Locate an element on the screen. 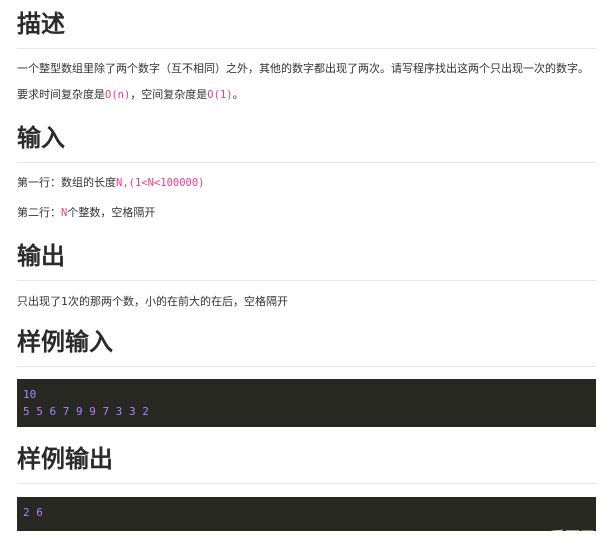 The image size is (611, 554). input-line-2: 第二行：N个整数，空格隔开 is located at coordinates (306, 213).